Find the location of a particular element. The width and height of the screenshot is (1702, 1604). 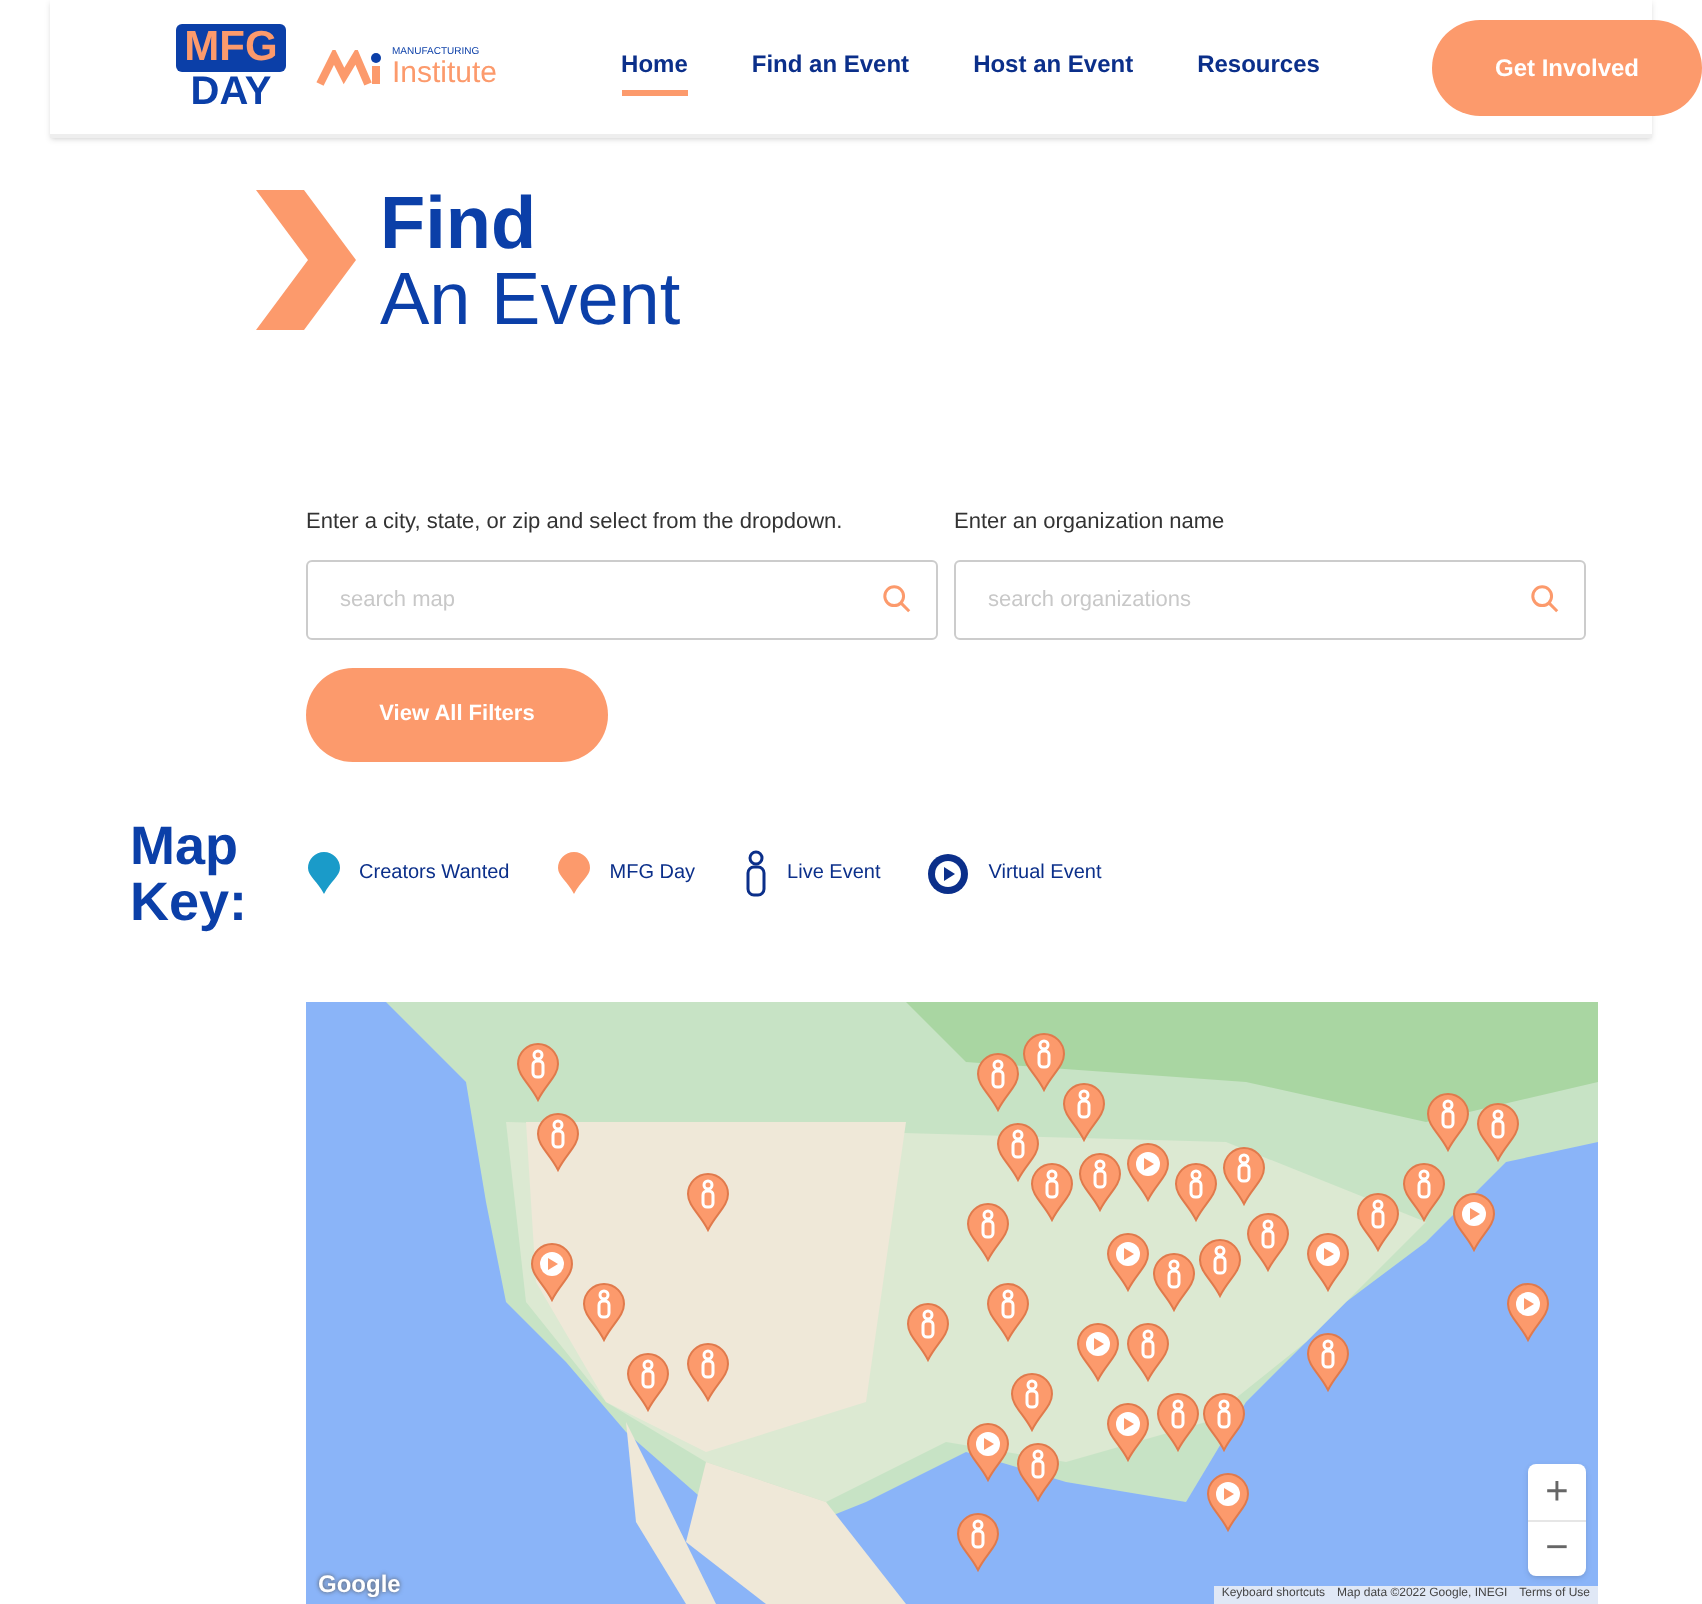

field-label: Enter a city, state, or zip and select from the dropdown. is located at coordinates (575, 523).